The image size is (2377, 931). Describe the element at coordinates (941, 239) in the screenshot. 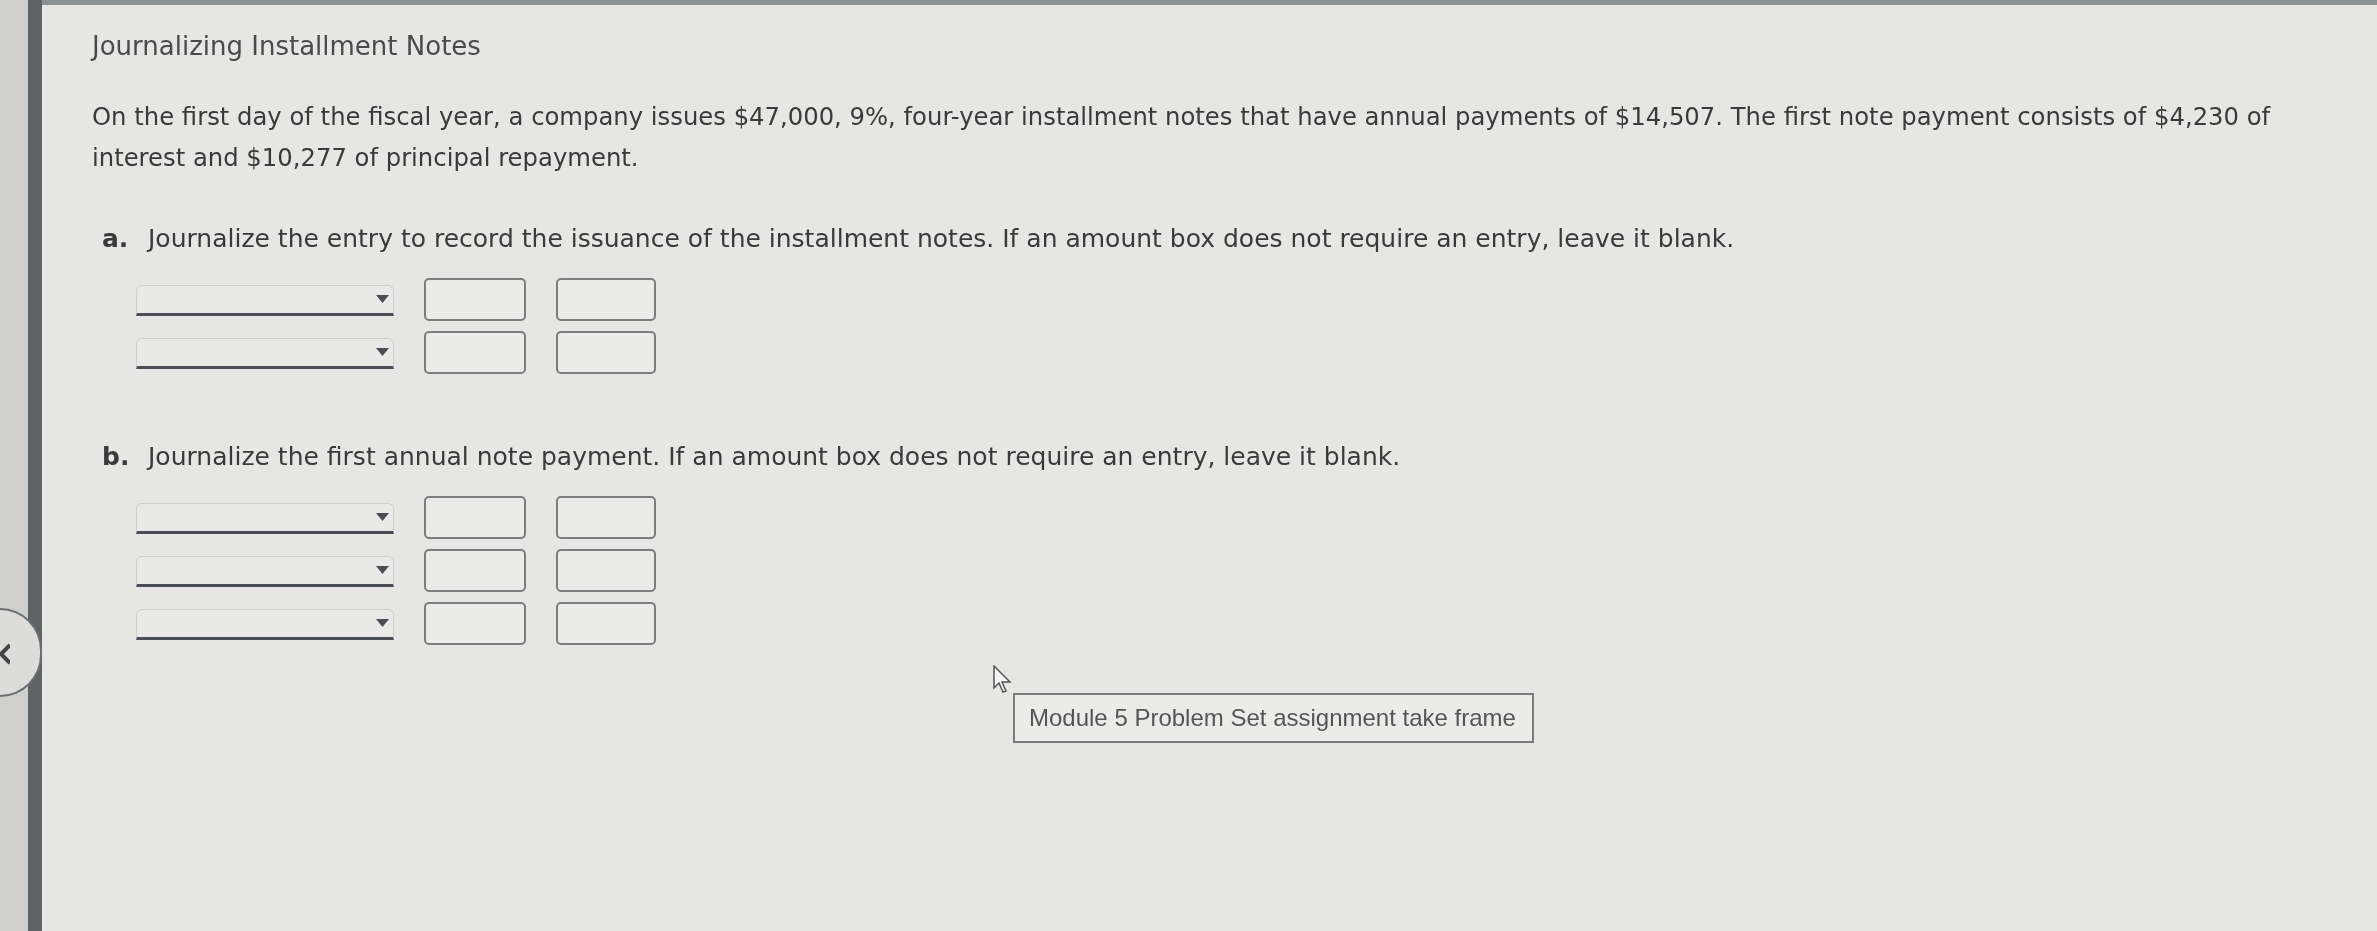

I see `instruction-text: Journalize the entry to record the issuance of the installment notes. If an amount box does not require an entry, leave it blank.` at that location.